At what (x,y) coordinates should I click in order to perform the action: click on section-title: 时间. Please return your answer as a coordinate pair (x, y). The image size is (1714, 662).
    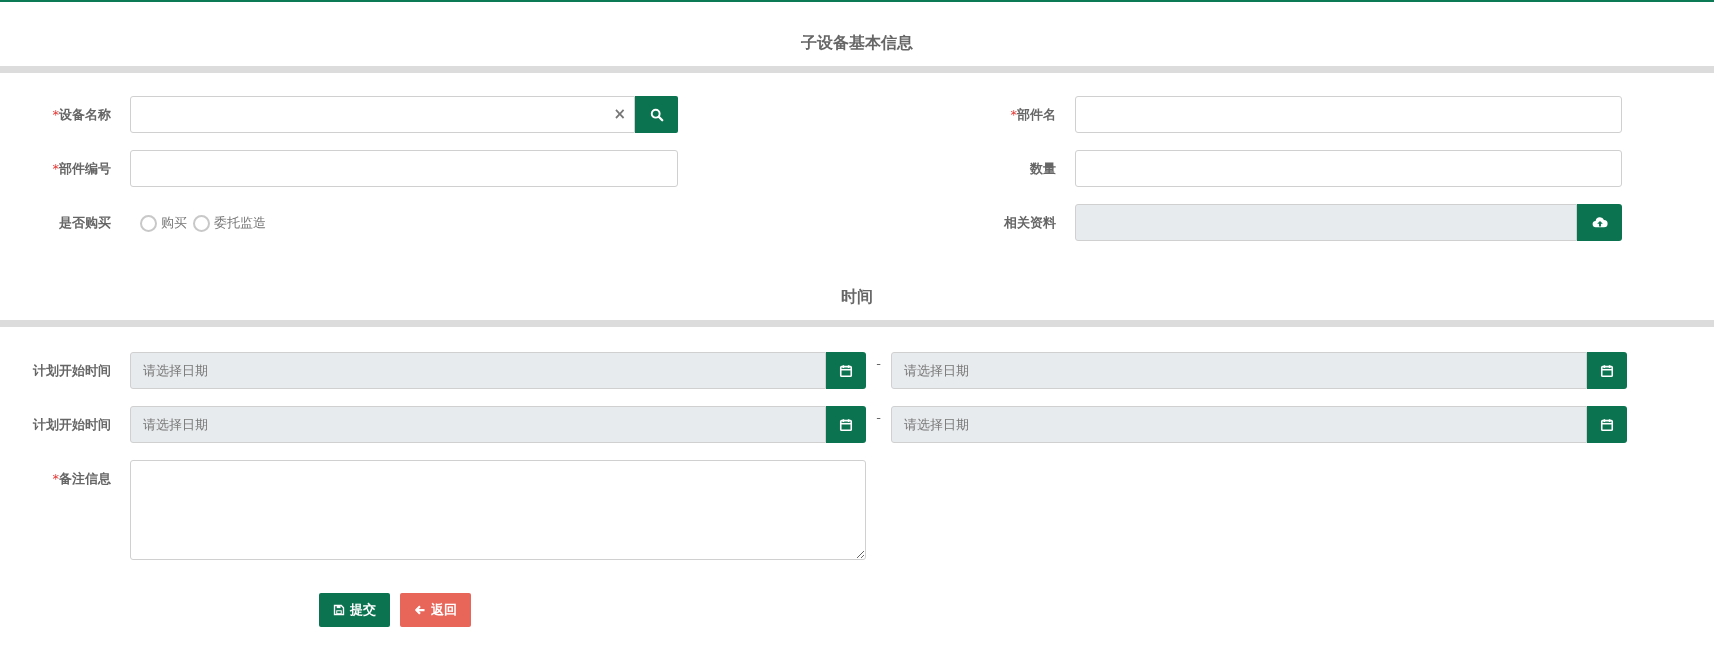
    Looking at the image, I should click on (857, 297).